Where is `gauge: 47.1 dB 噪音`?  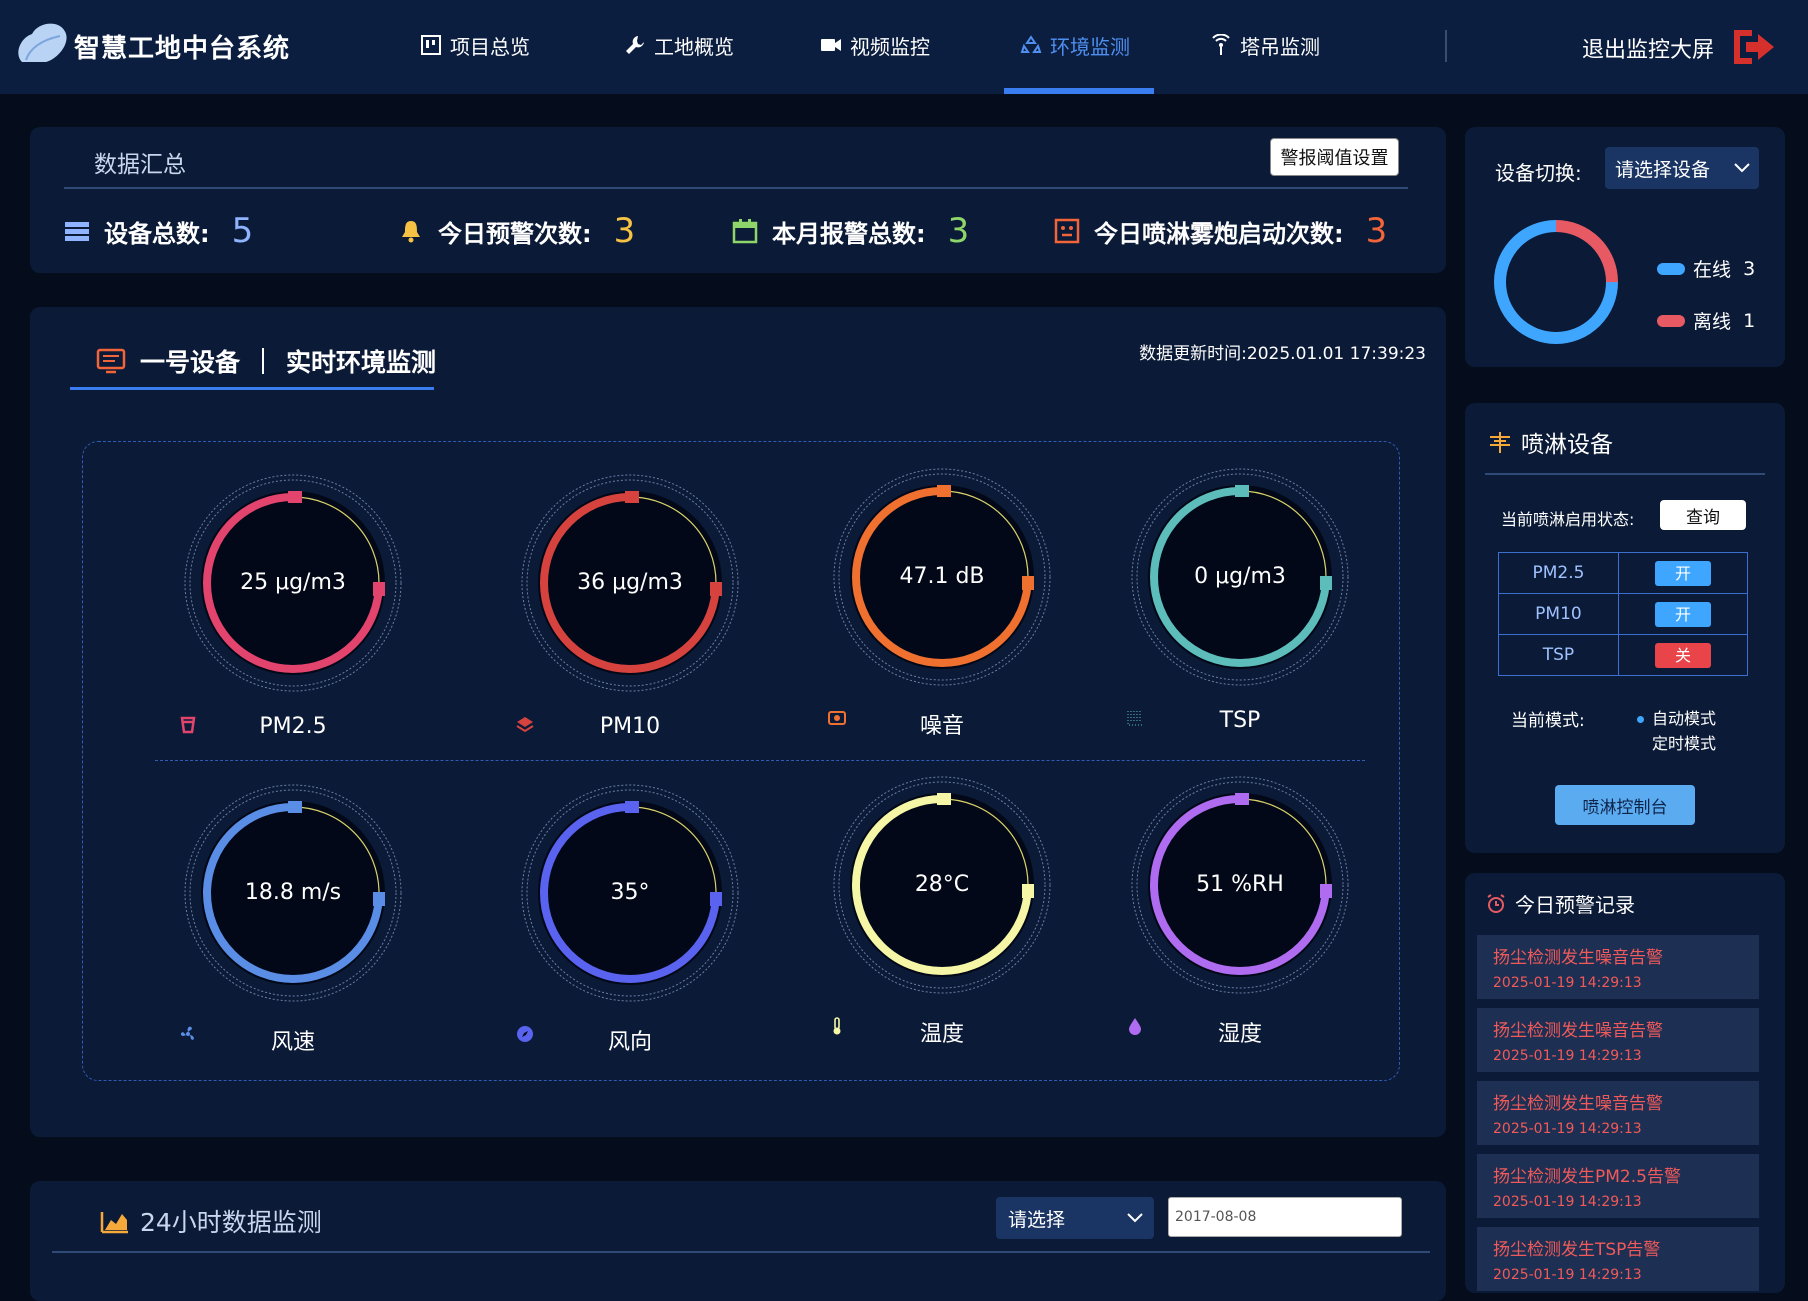
gauge: 47.1 dB 噪音 is located at coordinates (942, 602).